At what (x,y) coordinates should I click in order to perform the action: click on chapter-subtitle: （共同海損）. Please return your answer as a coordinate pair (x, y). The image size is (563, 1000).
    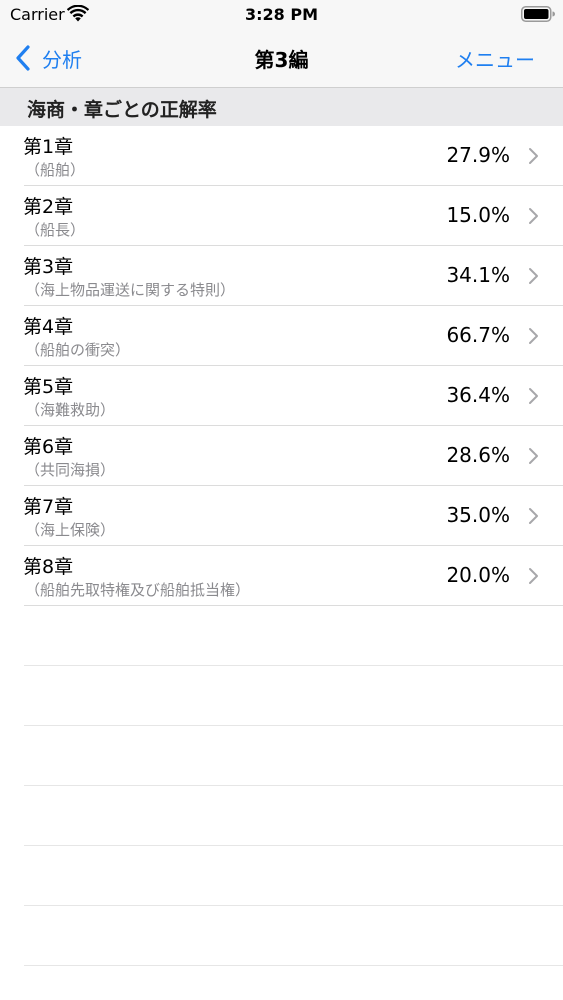
    Looking at the image, I should click on (70, 470).